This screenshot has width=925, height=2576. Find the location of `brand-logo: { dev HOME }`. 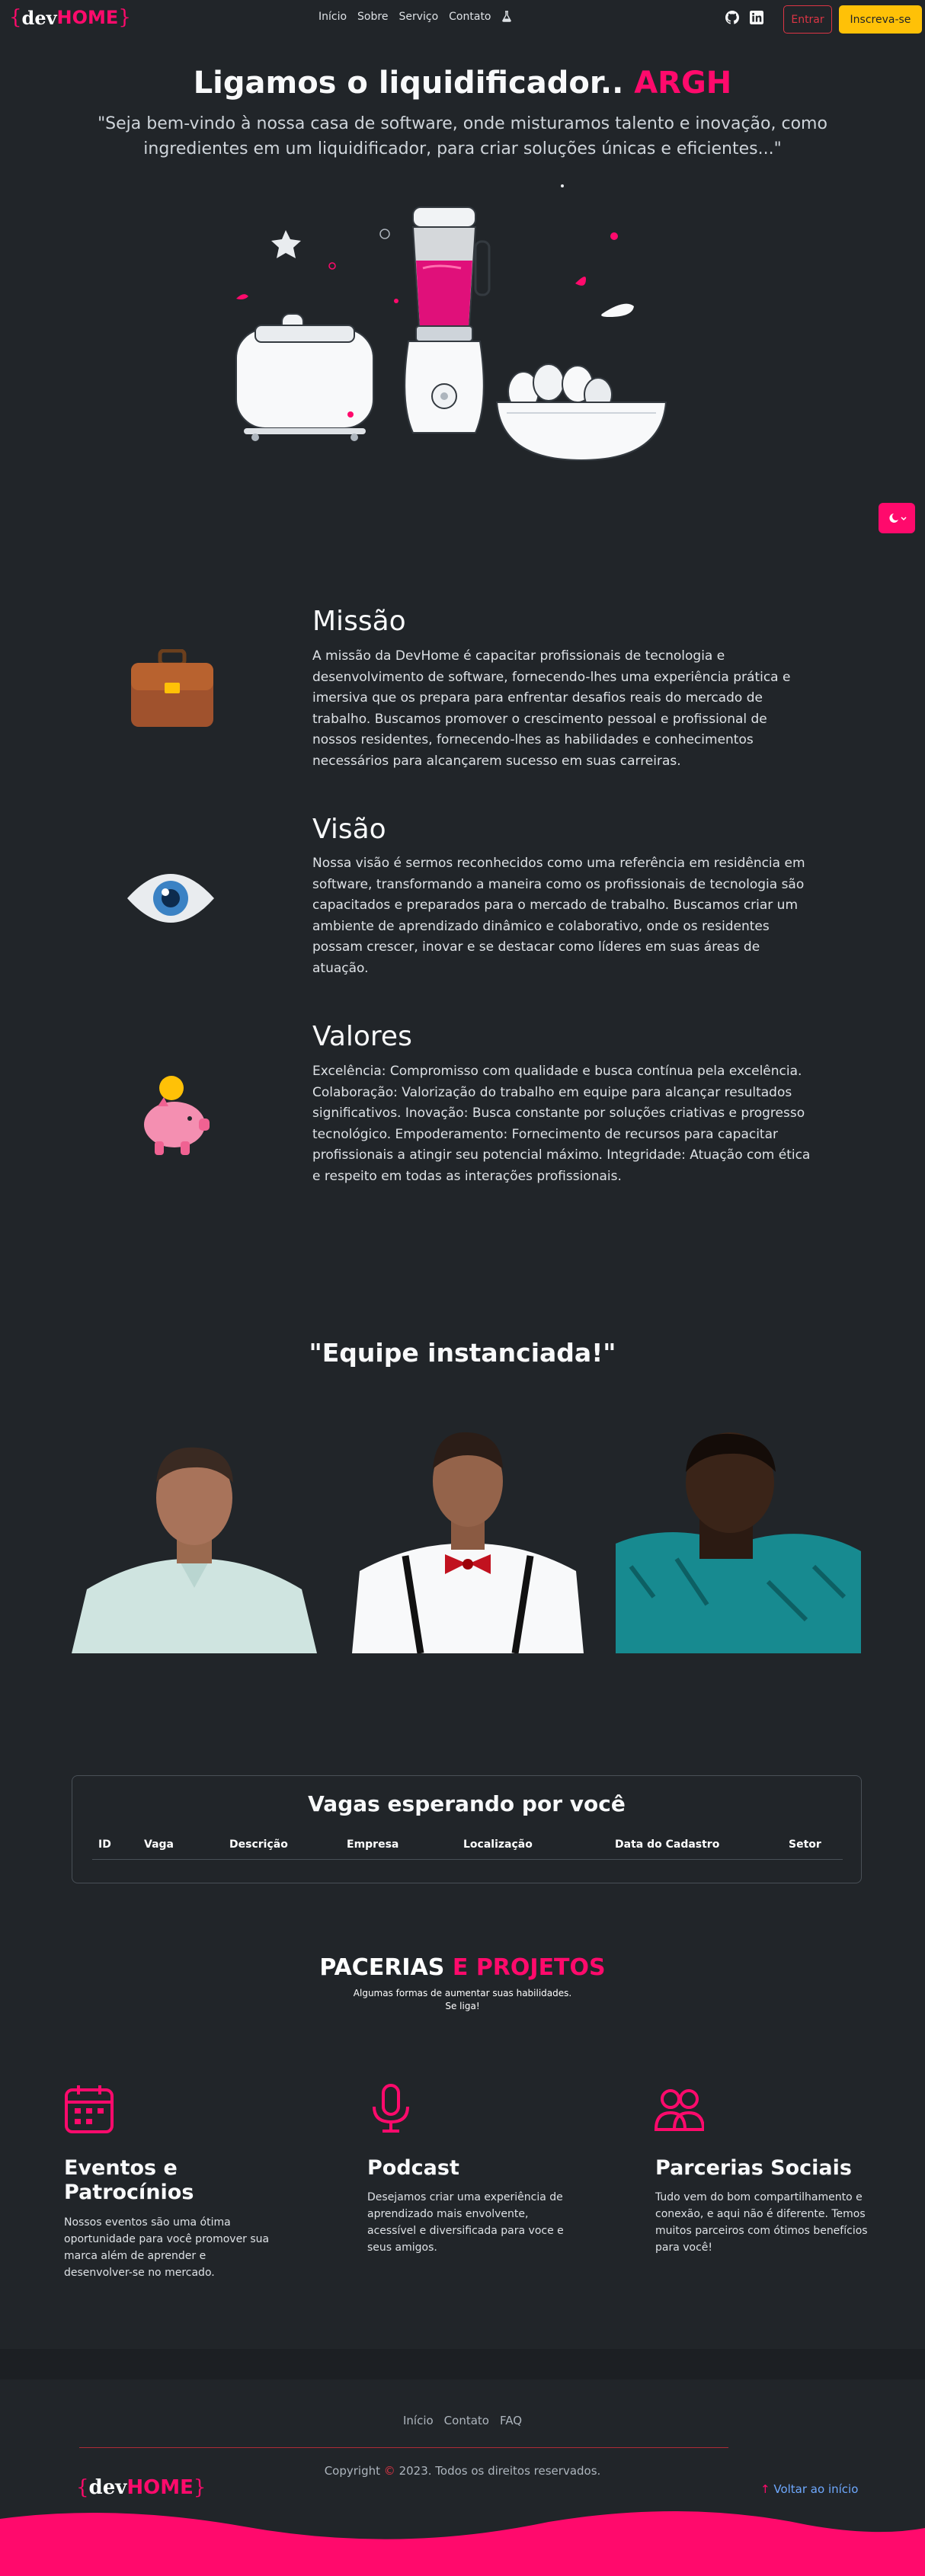

brand-logo: { dev HOME } is located at coordinates (70, 17).